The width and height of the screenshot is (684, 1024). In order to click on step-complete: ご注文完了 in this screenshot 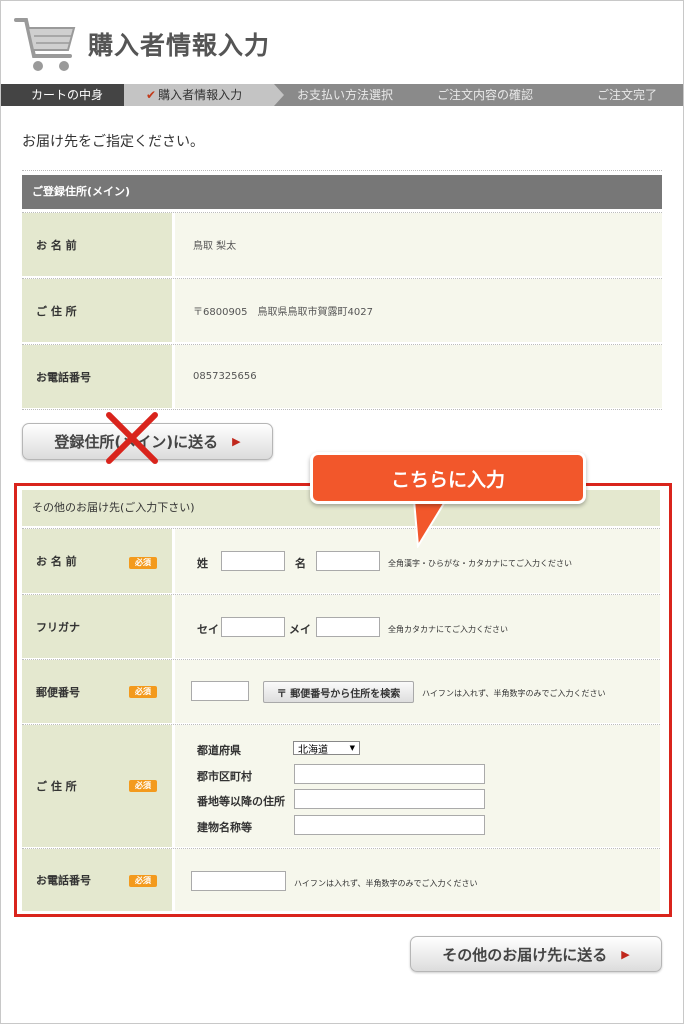, I will do `click(627, 95)`.